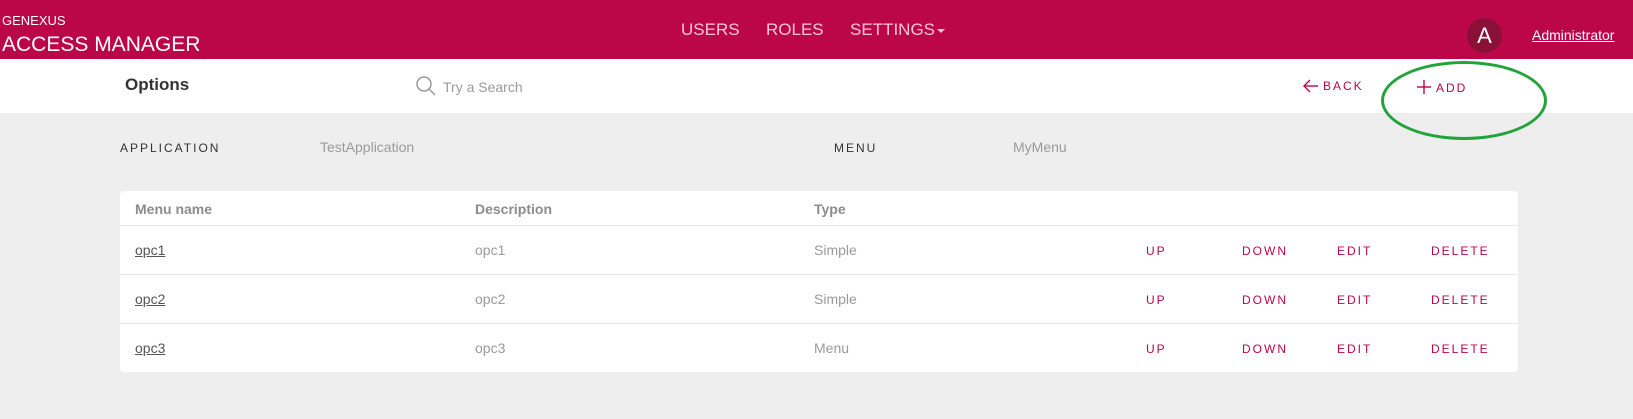  What do you see at coordinates (170, 148) in the screenshot?
I see `application-label: APPLICATION` at bounding box center [170, 148].